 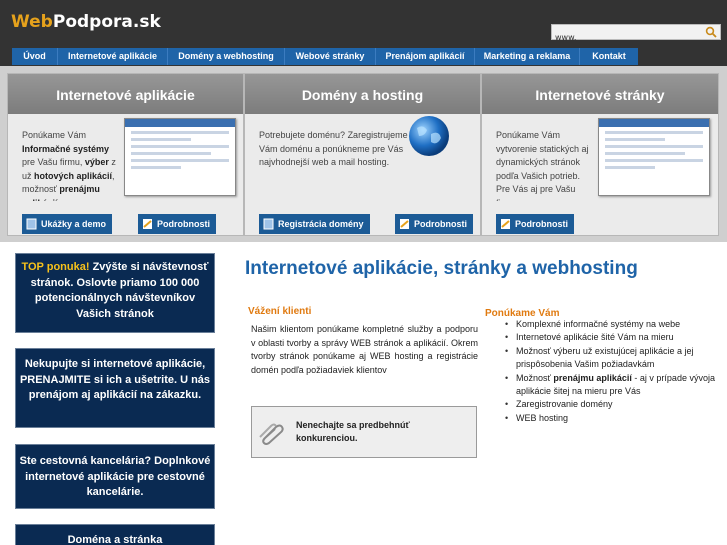 I want to click on search-icon, so click(x=711, y=32).